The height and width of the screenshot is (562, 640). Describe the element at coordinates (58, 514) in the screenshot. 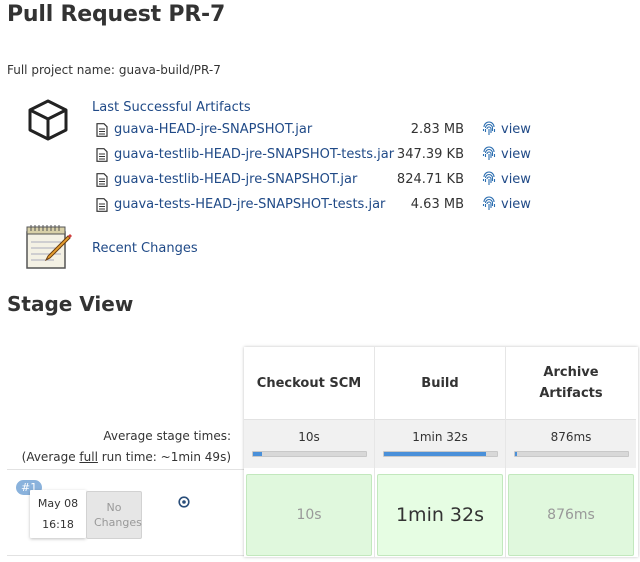

I see `build-date-card: May 08 16:18` at that location.